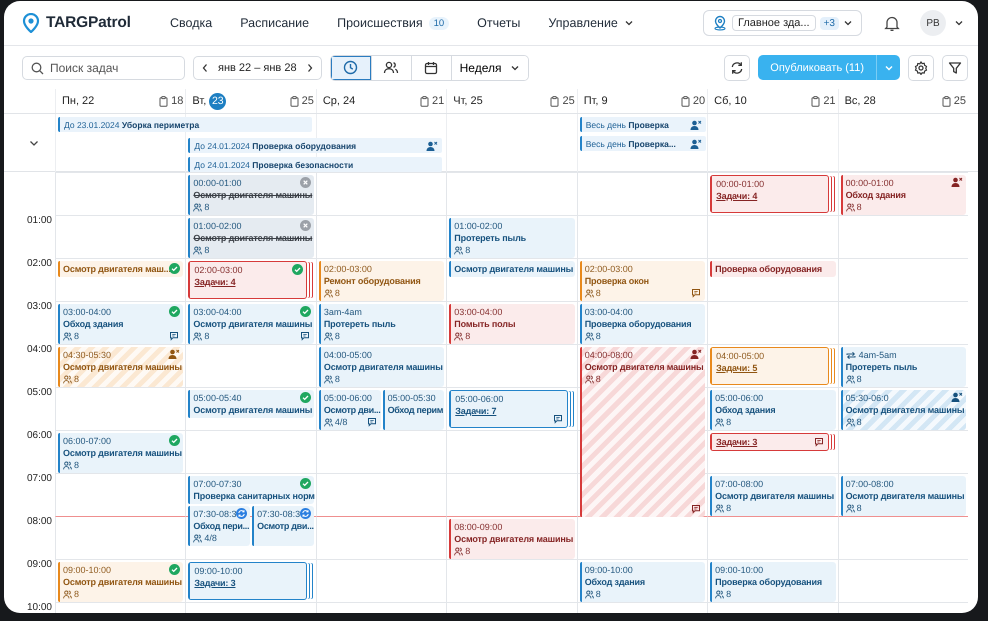 The image size is (988, 621). I want to click on task-count: 21, so click(829, 101).